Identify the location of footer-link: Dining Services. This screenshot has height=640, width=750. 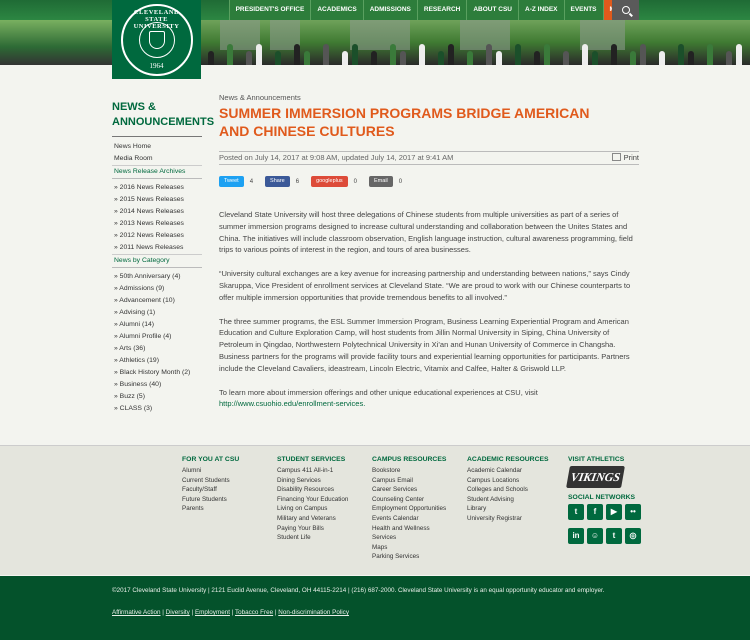
(312, 481).